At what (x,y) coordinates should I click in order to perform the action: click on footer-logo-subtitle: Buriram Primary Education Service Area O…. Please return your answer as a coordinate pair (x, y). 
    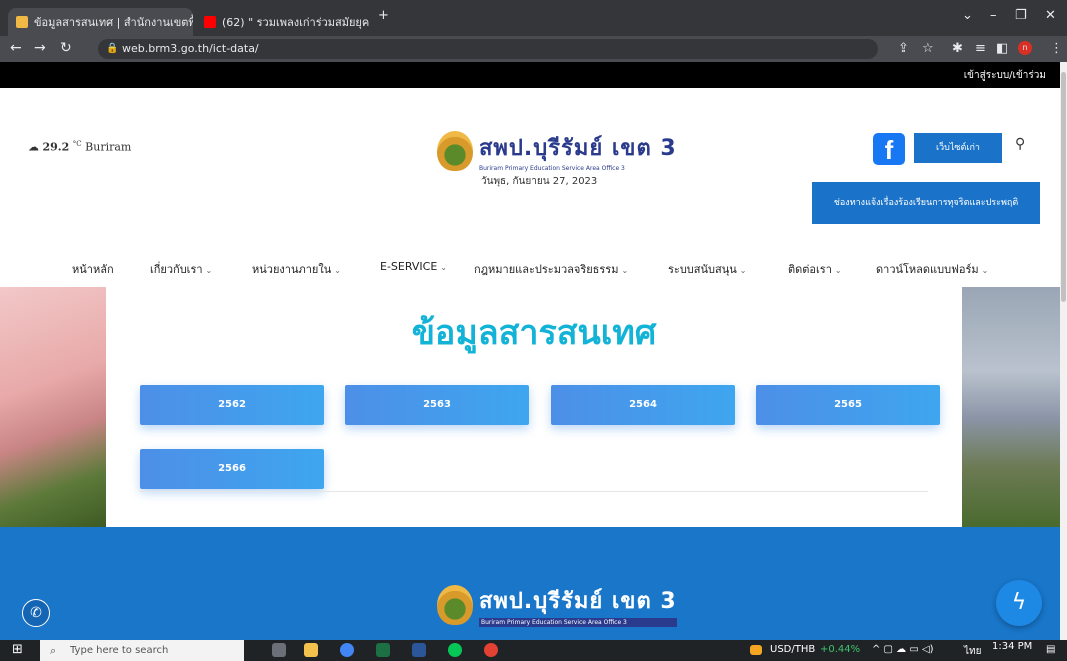
    Looking at the image, I should click on (578, 622).